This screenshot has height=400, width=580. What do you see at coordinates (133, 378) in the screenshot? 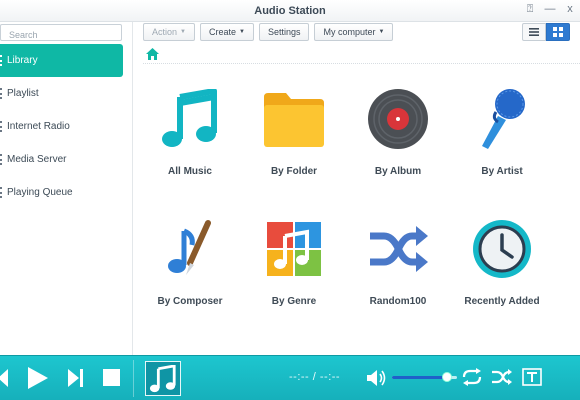
I see `player-divider` at bounding box center [133, 378].